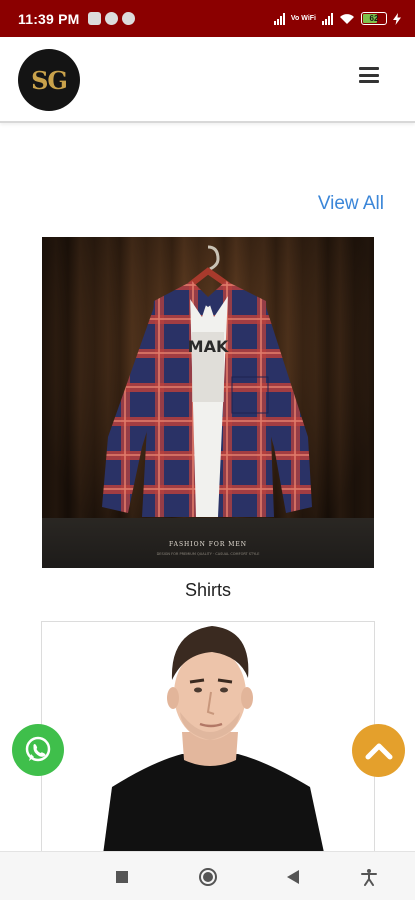  I want to click on chevron-up-icon, so click(378, 751).